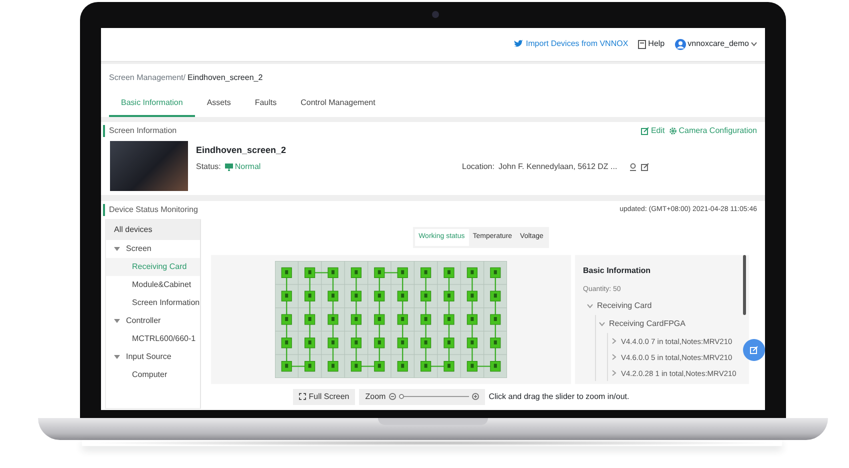 The image size is (849, 468). I want to click on panel-title: Basic Information, so click(617, 270).